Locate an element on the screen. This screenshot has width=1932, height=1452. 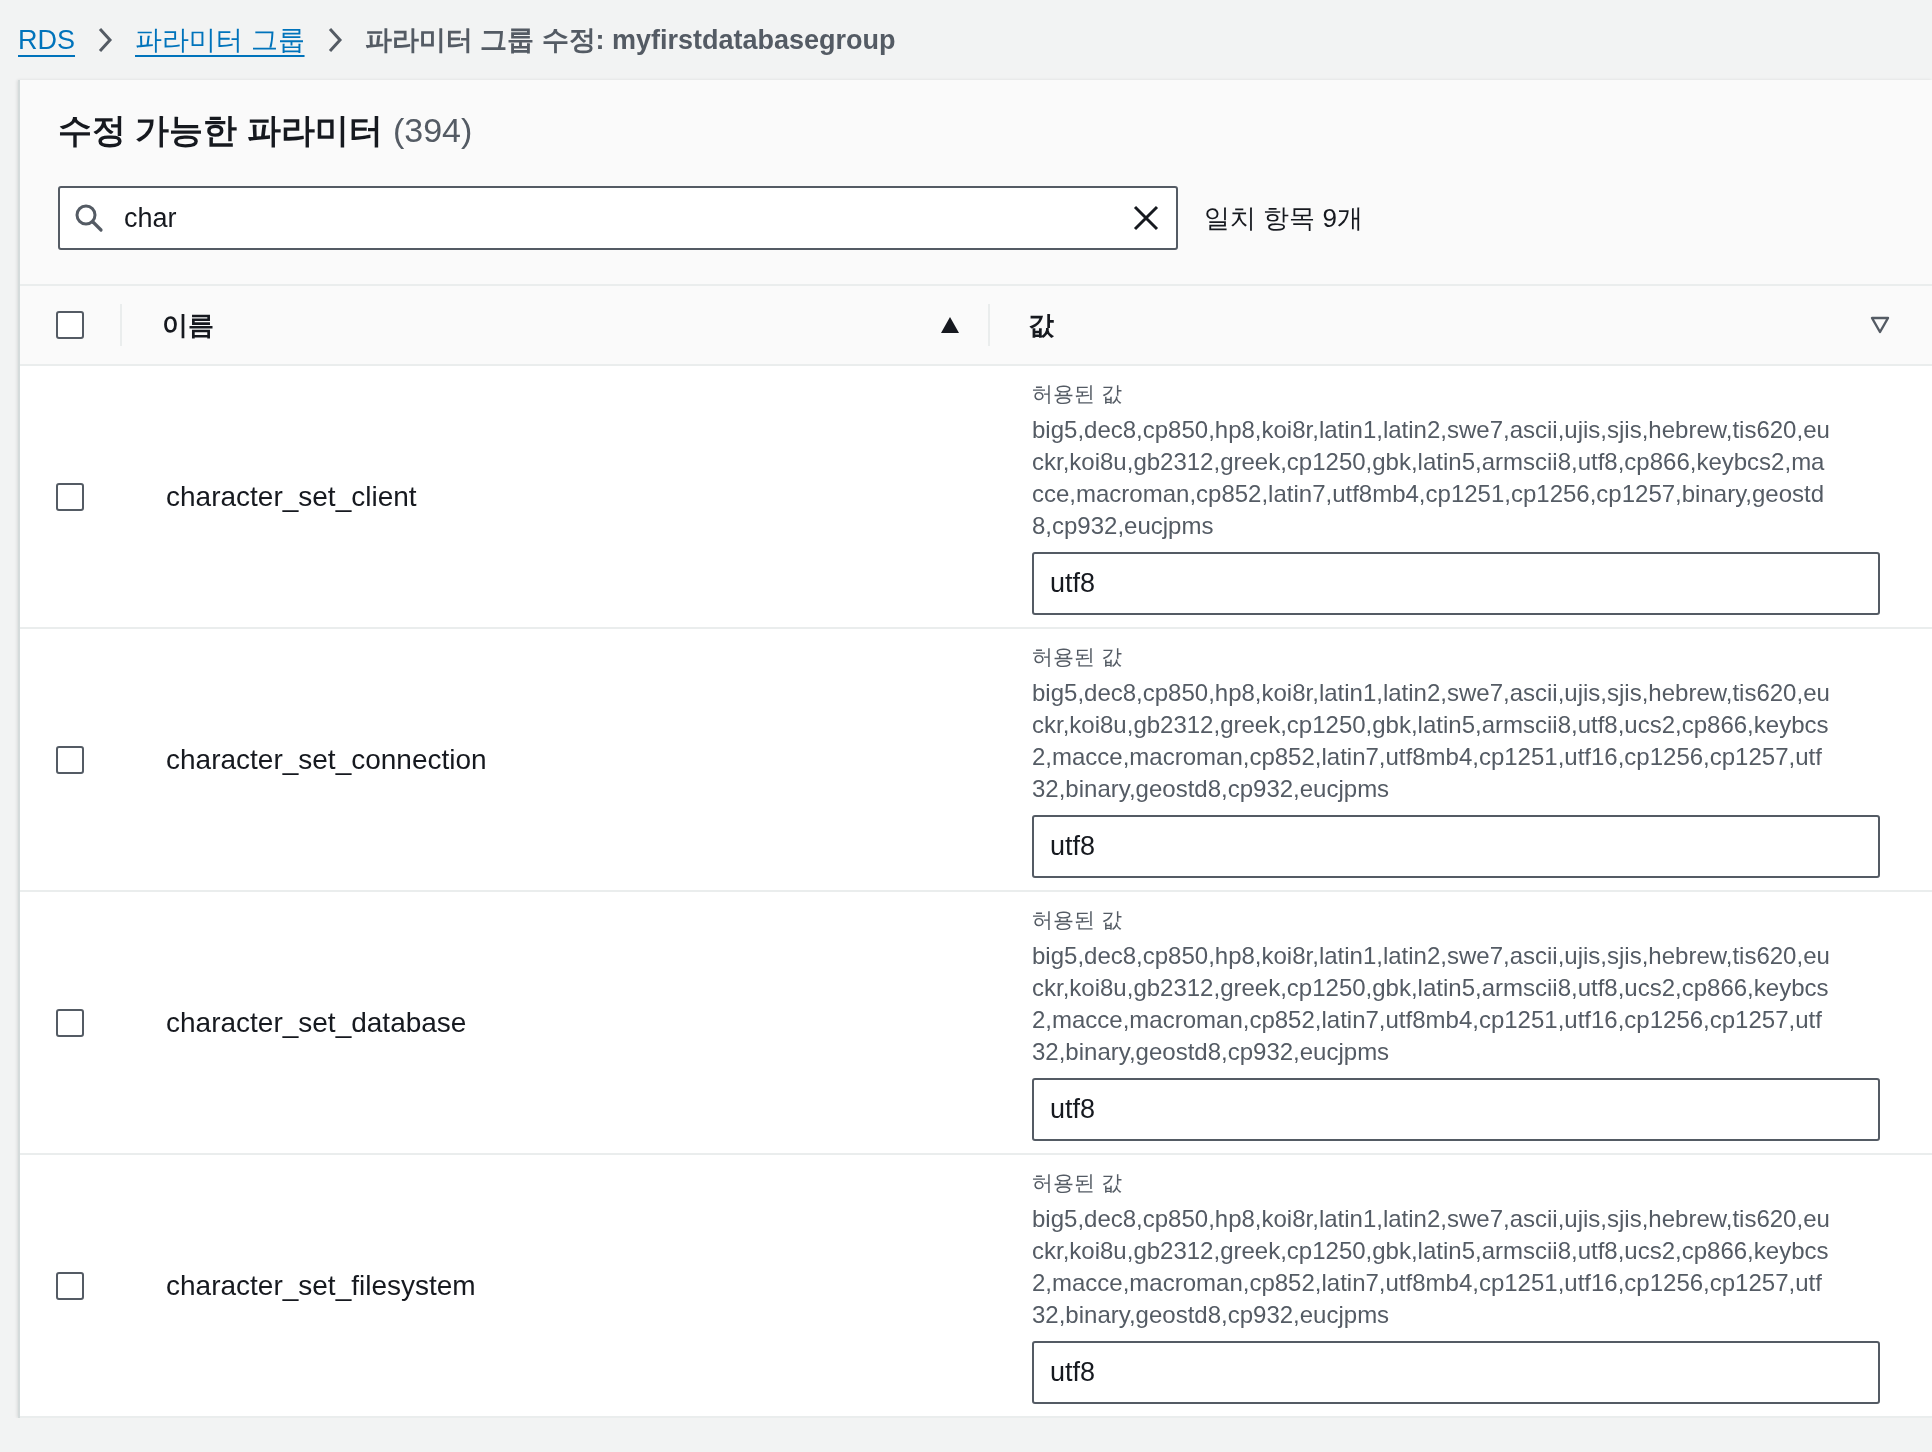
clear-icon is located at coordinates (1146, 218).